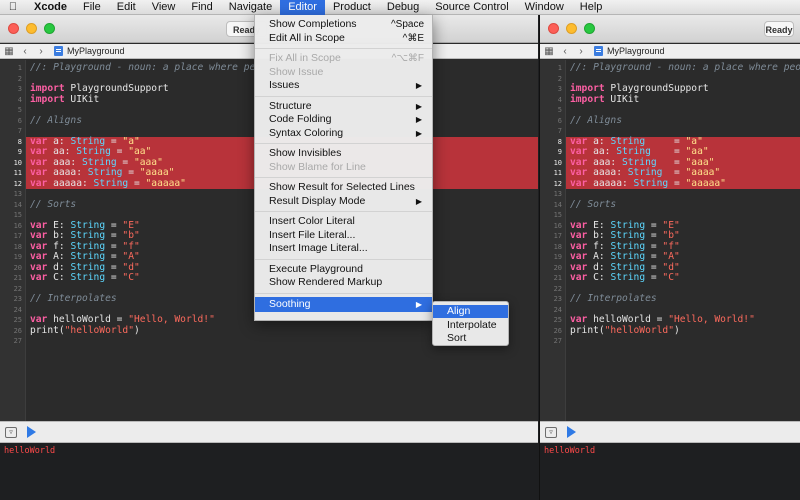  Describe the element at coordinates (544, 7) in the screenshot. I see `menu-window: Window` at that location.